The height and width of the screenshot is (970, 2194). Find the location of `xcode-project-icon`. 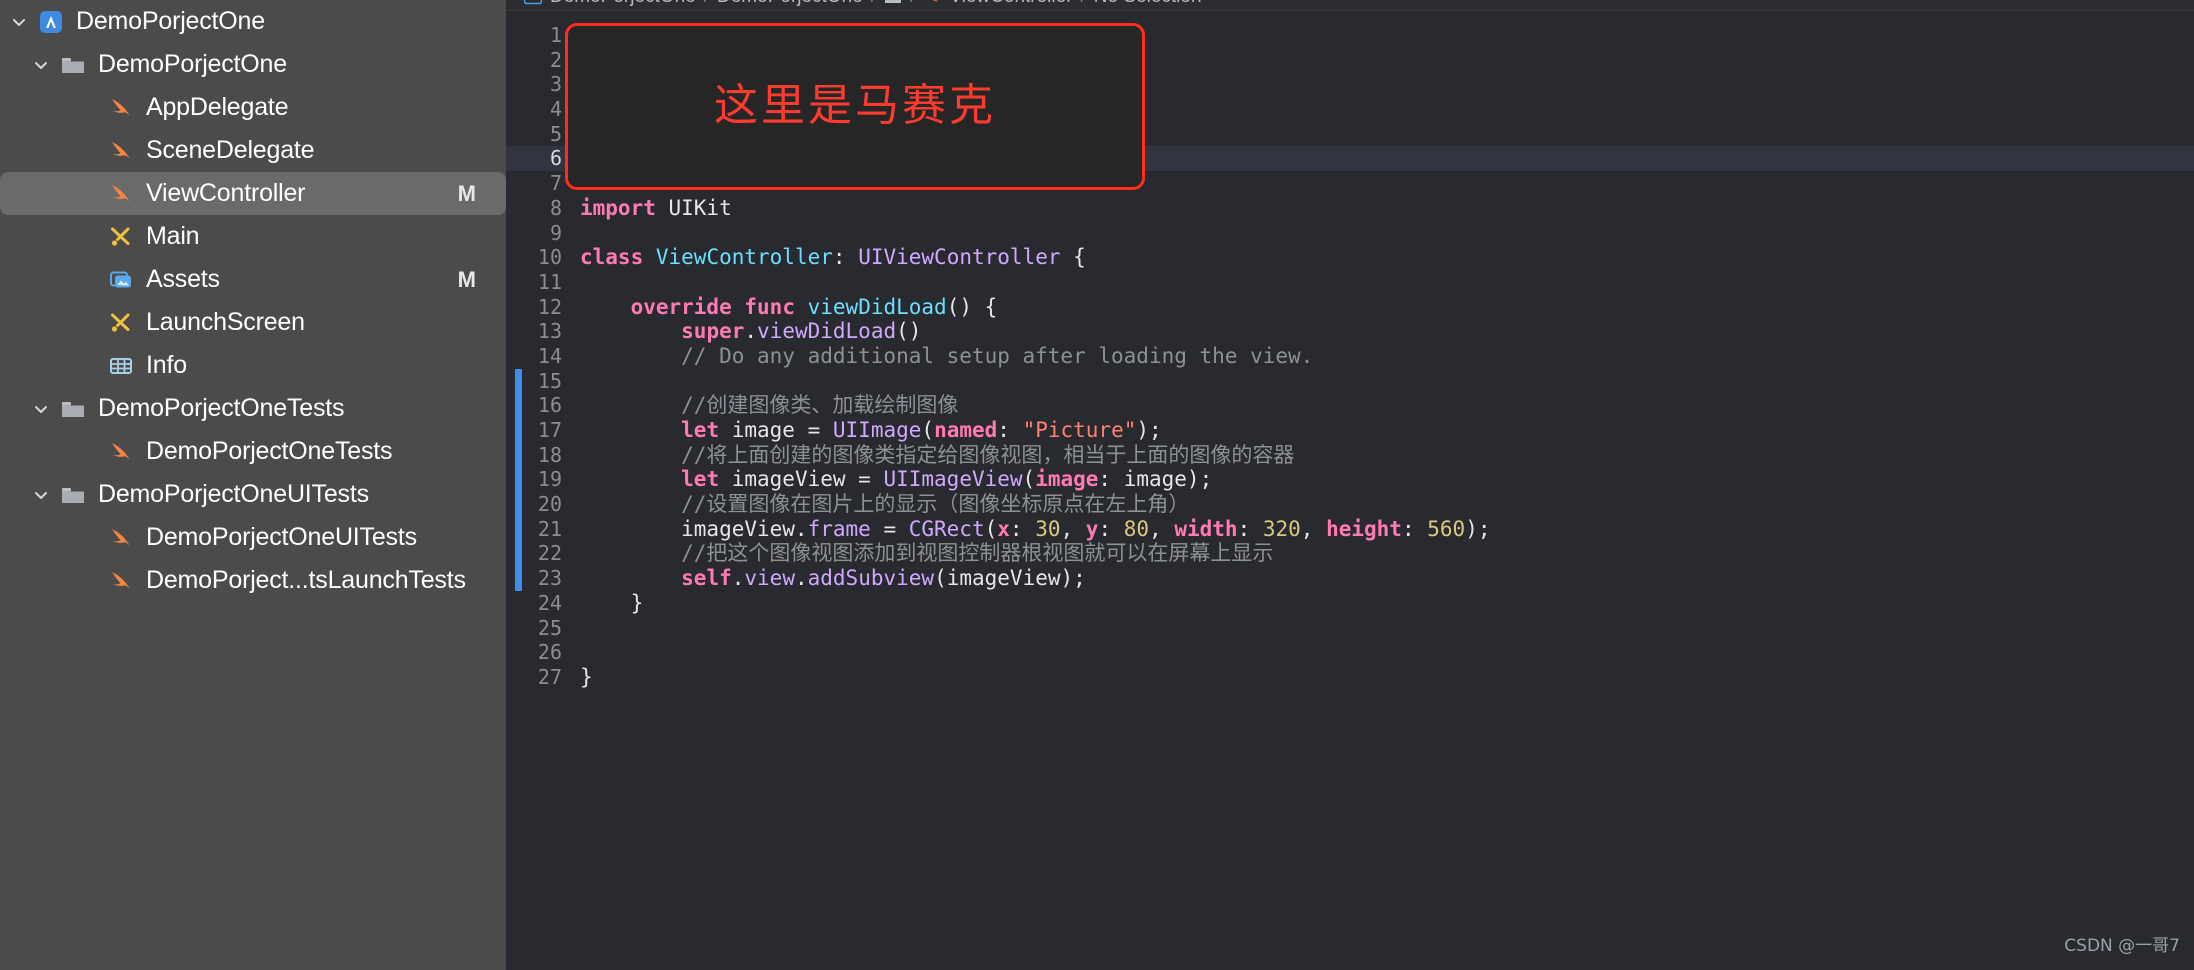

xcode-project-icon is located at coordinates (51, 22).